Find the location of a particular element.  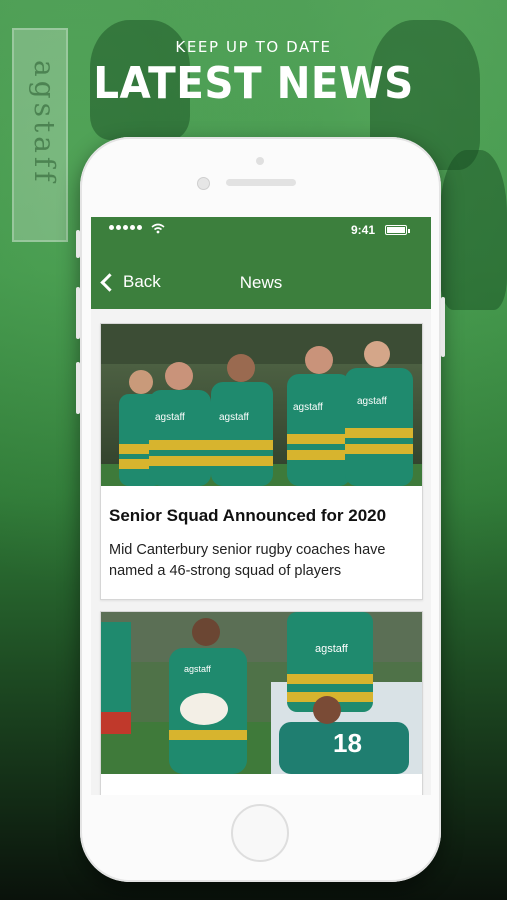

wifi-icon is located at coordinates (158, 230).